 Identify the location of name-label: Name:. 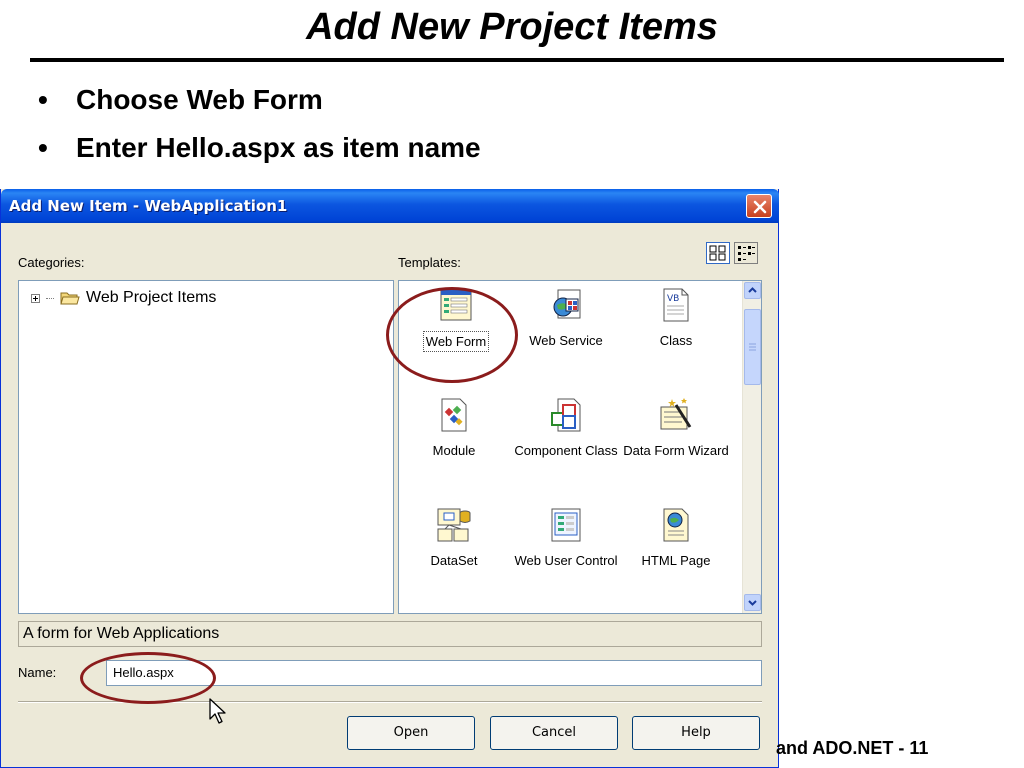
(37, 672).